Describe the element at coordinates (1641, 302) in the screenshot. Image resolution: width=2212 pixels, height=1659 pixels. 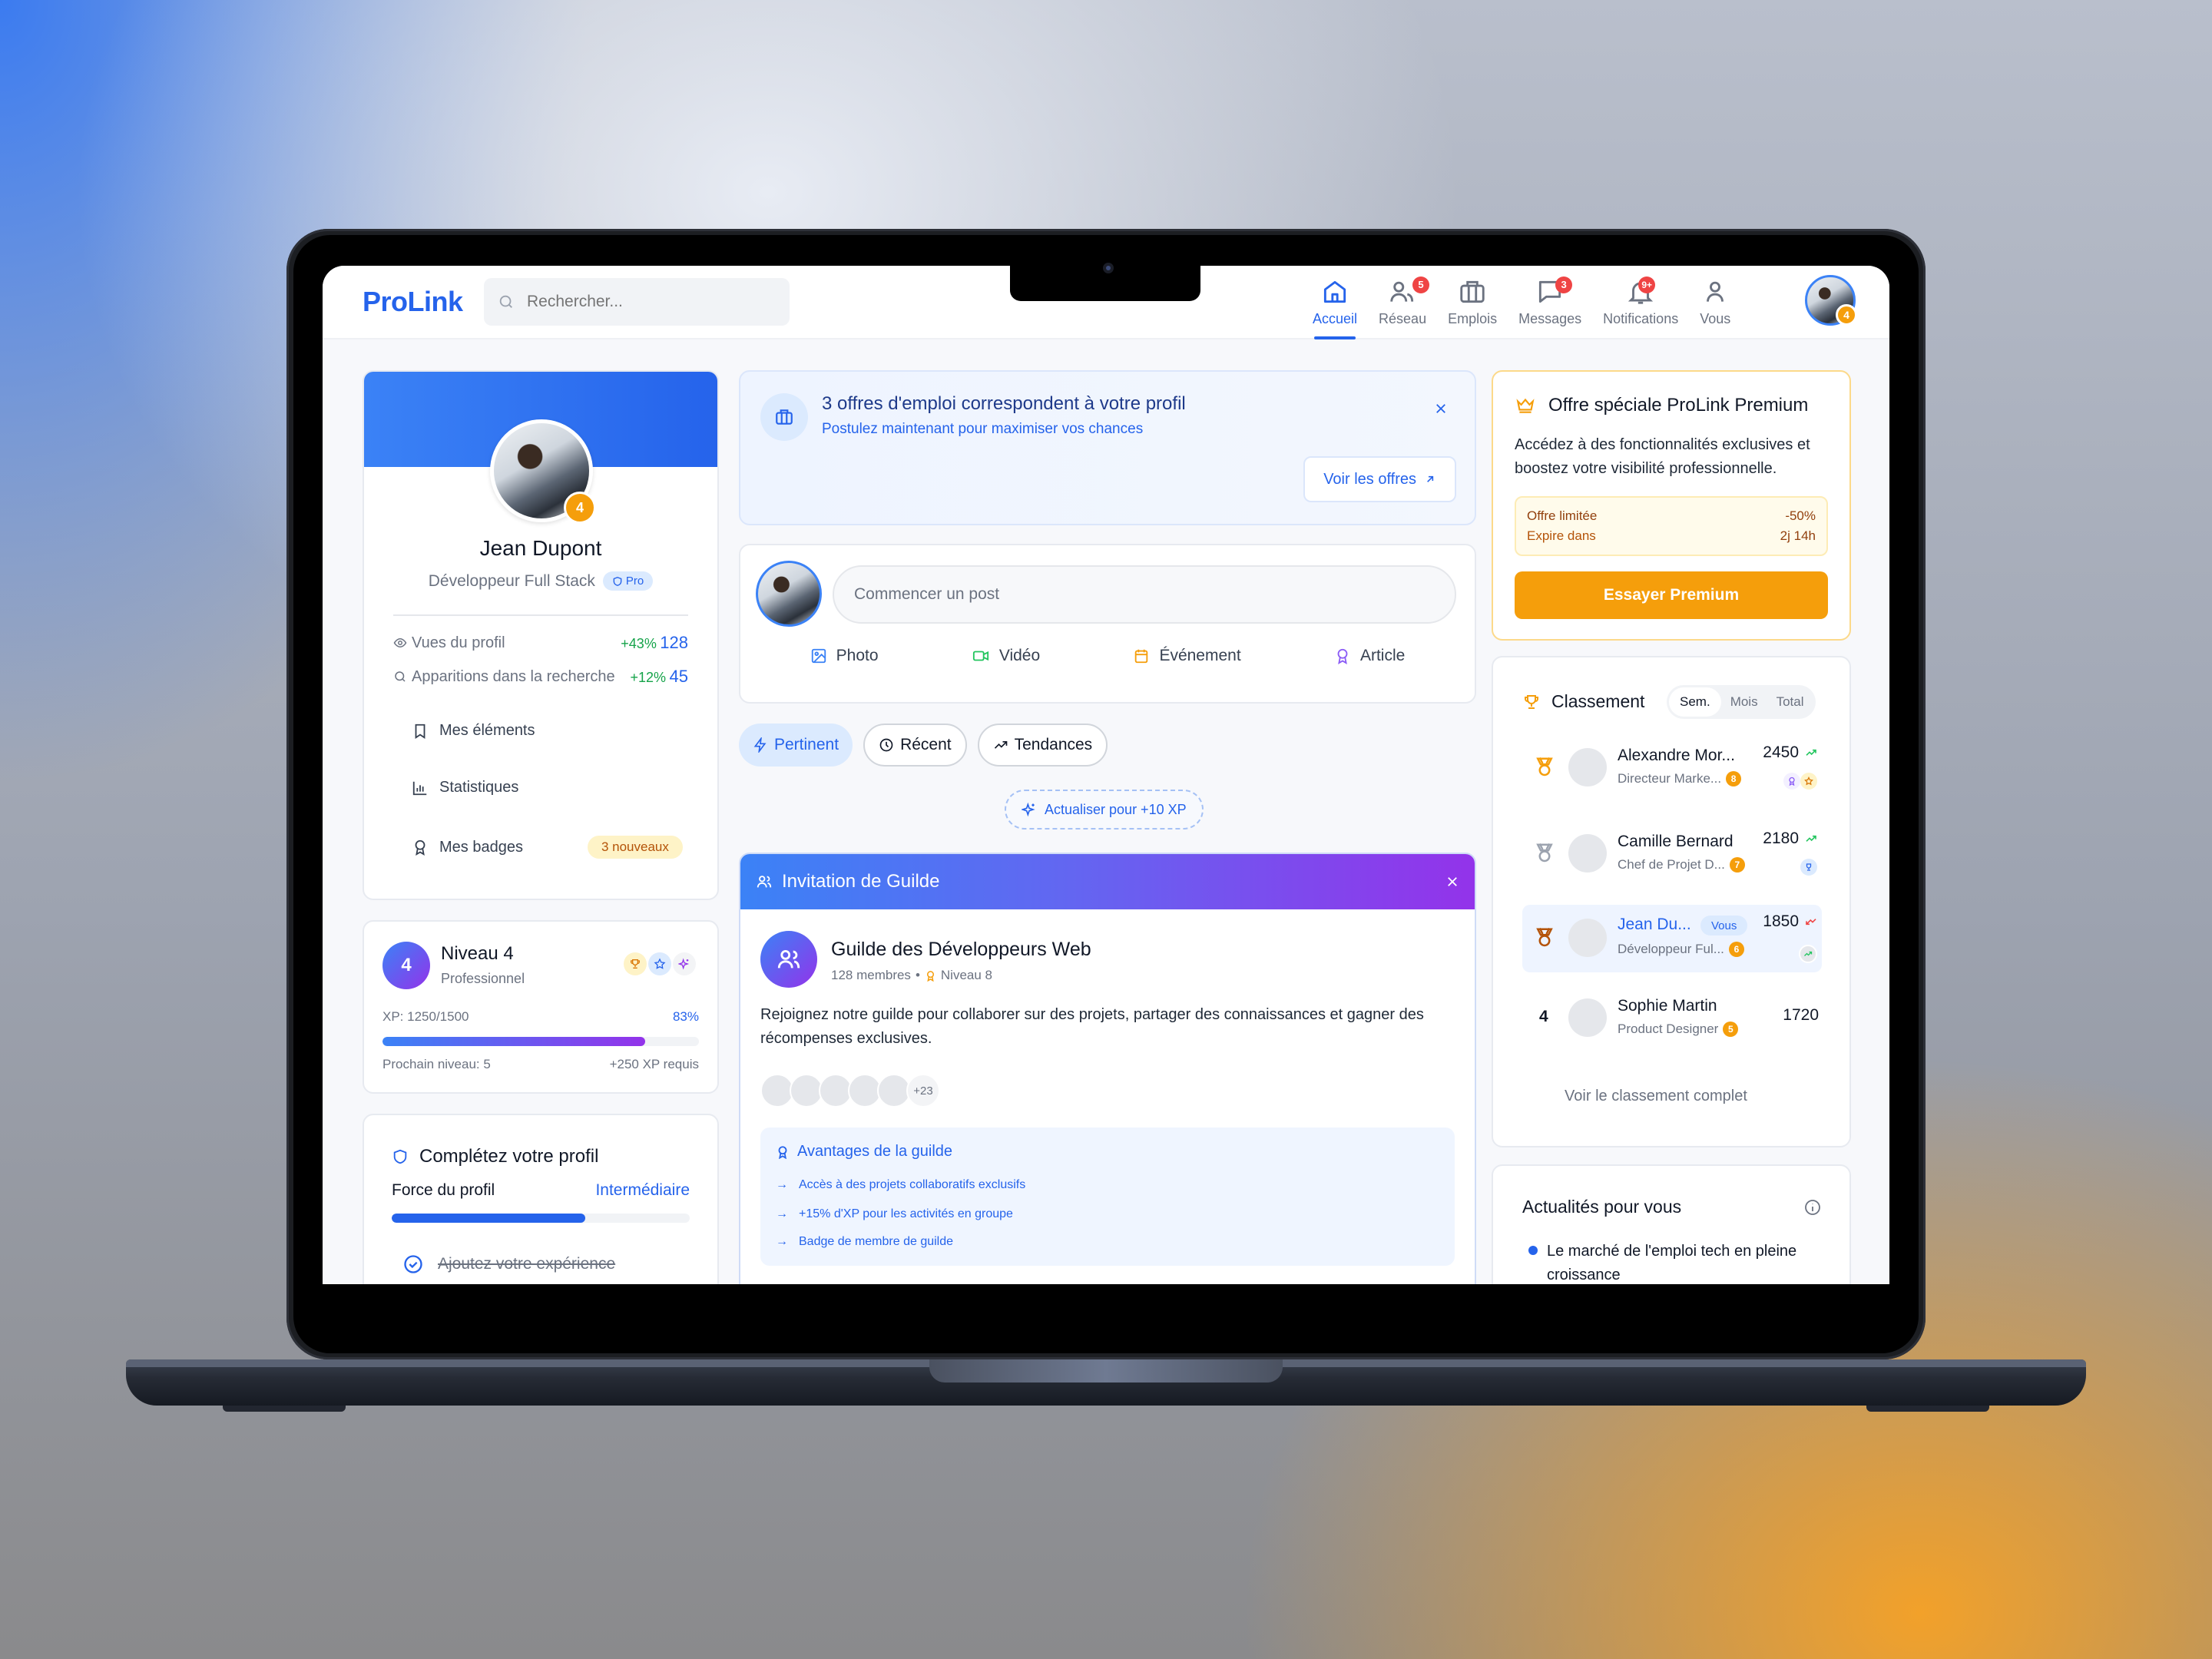
I see `nav-notifications: 9+ Notifications` at that location.